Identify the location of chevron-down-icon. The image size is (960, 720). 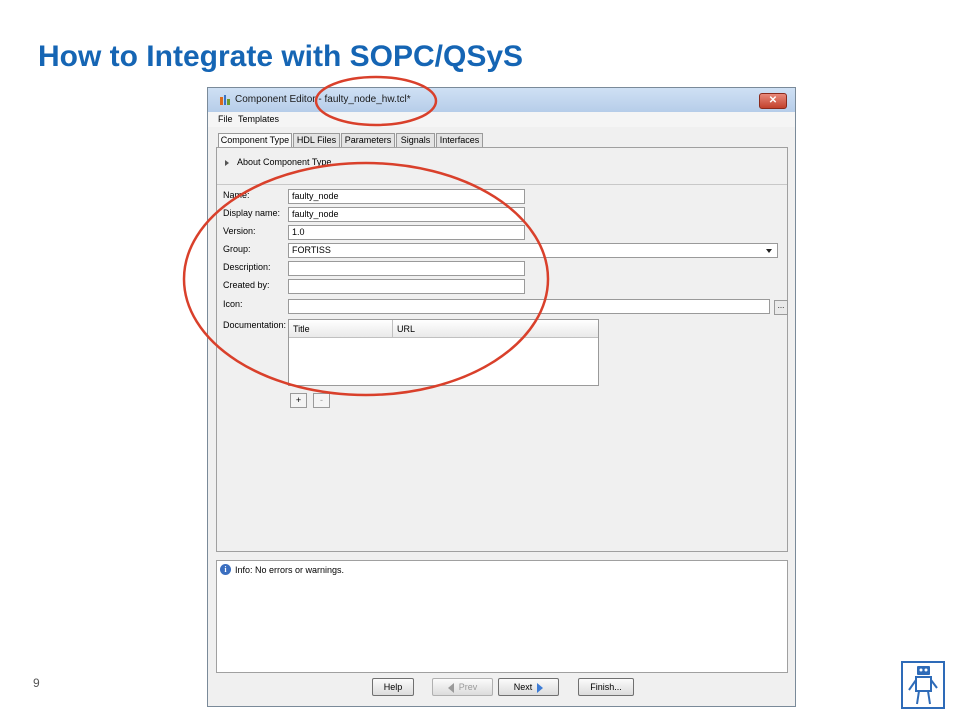
(769, 251).